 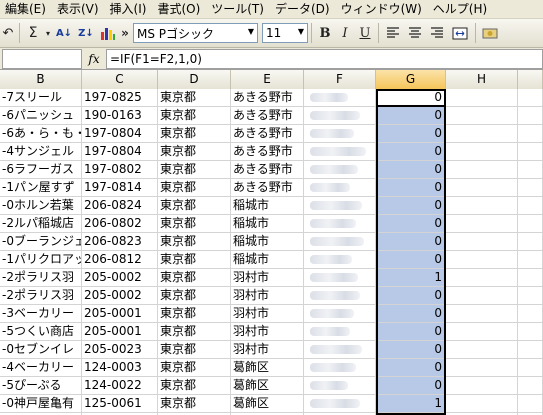 What do you see at coordinates (41, 386) in the screenshot?
I see `cell-b: -5ぴーぷる` at bounding box center [41, 386].